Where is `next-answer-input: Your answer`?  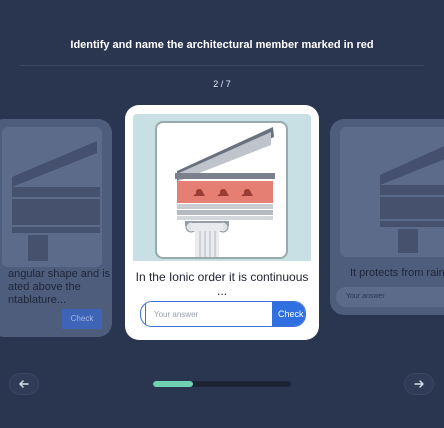
next-answer-input: Your answer is located at coordinates (390, 297).